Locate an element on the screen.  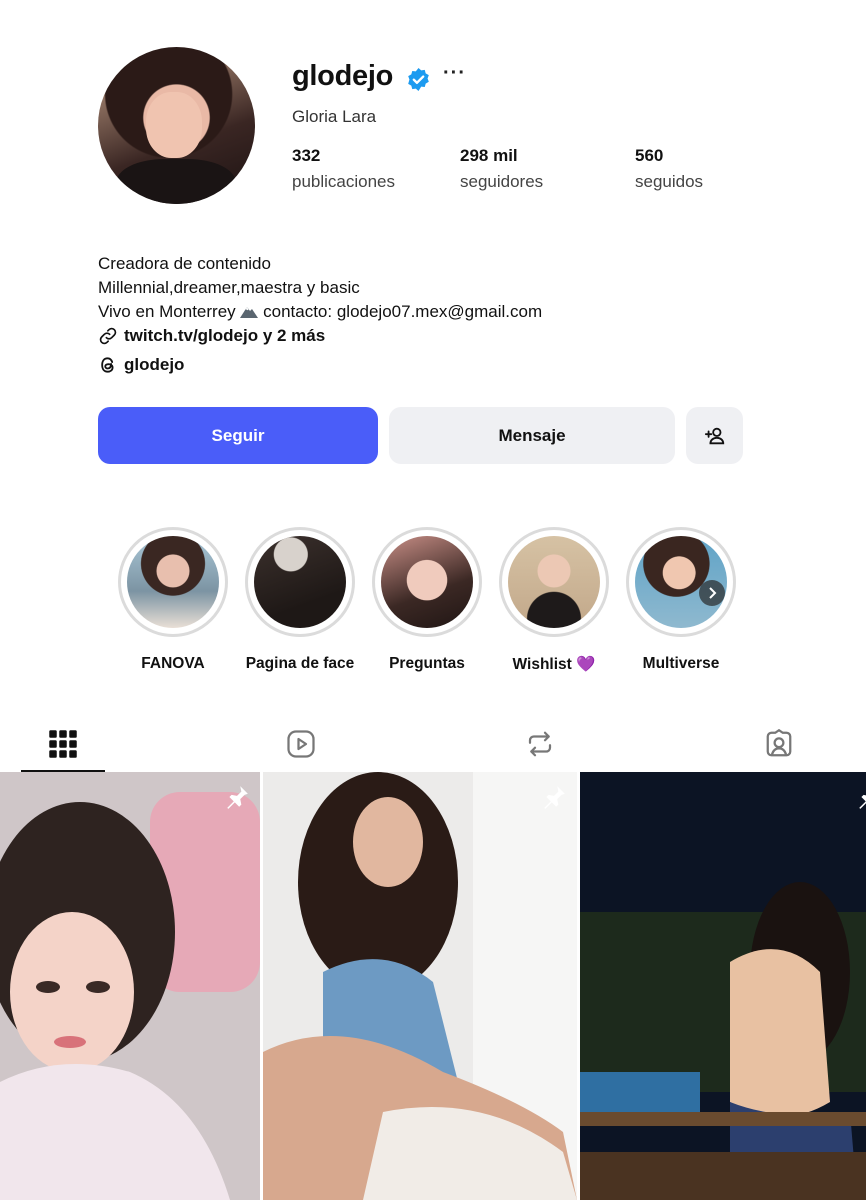
tab-tagged is located at coordinates (779, 743).